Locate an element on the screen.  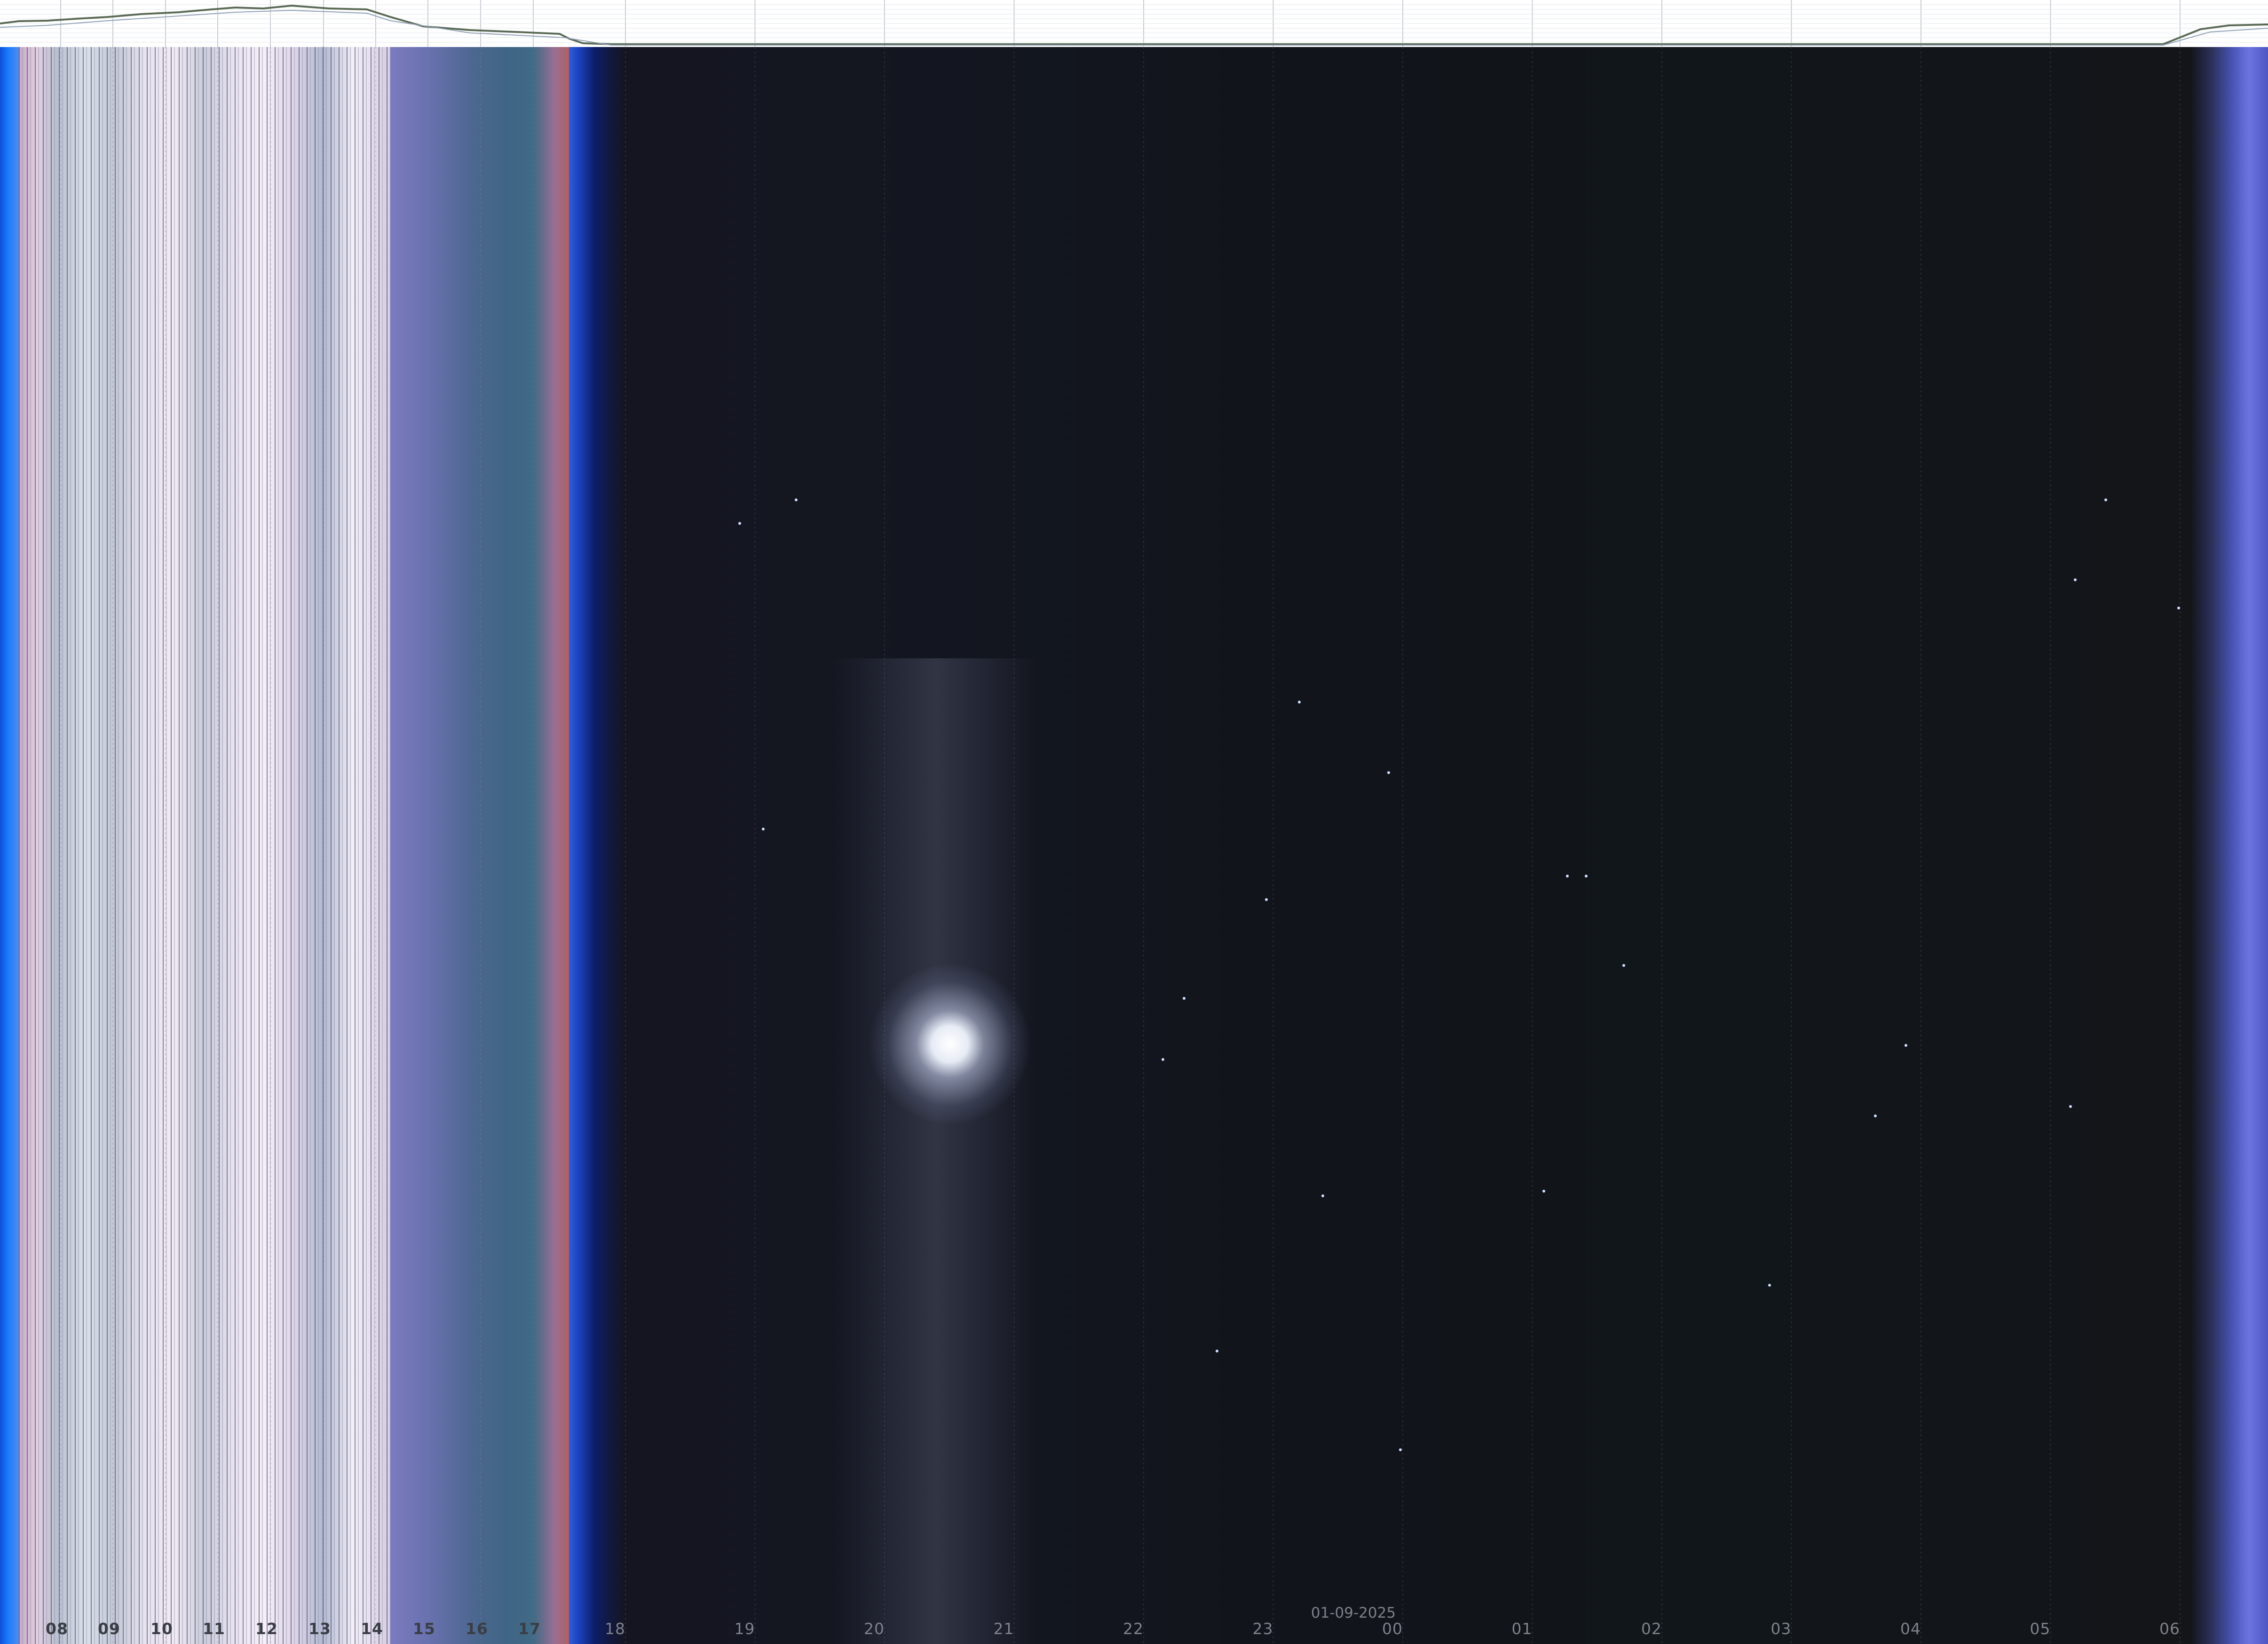
brightness-graph-grid is located at coordinates (1134, 23).